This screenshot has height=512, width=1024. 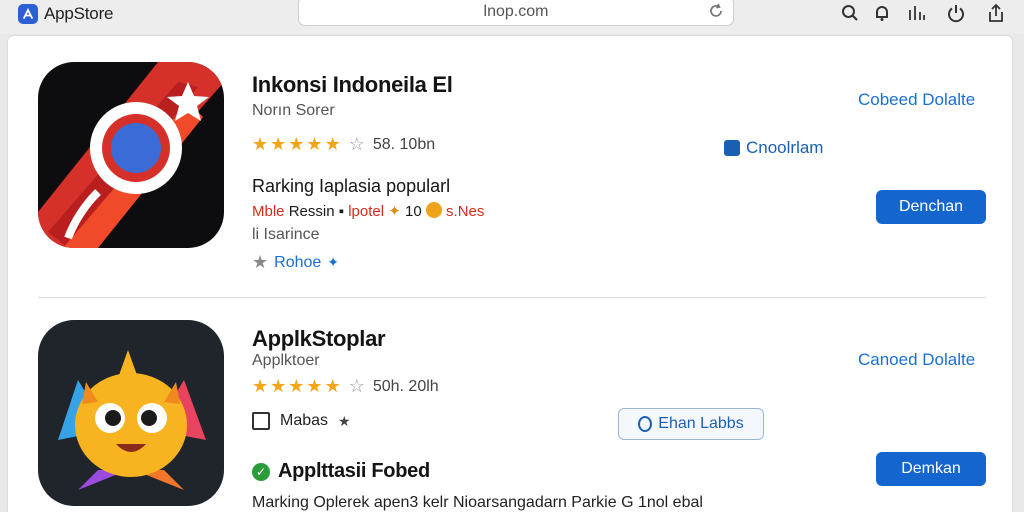 I want to click on app-2-tag: Mabas ★, so click(x=301, y=421).